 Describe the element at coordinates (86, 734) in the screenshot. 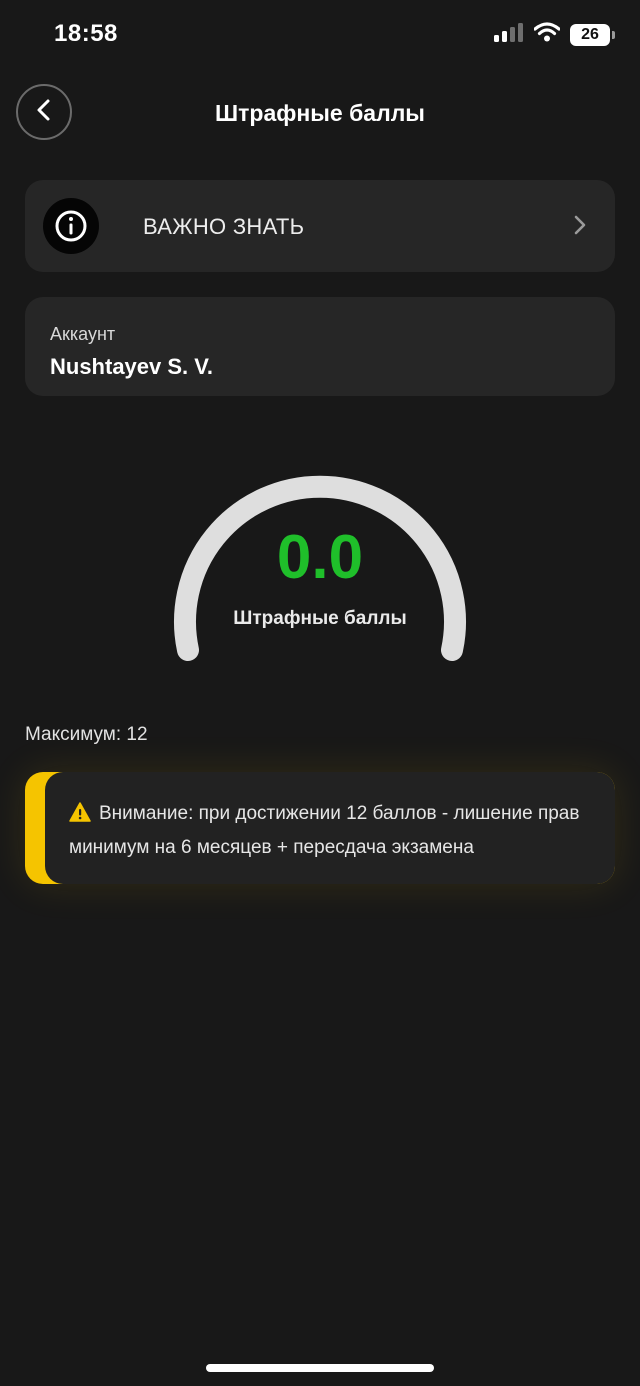

I see `maximum-points-text: Максимум: 12` at that location.